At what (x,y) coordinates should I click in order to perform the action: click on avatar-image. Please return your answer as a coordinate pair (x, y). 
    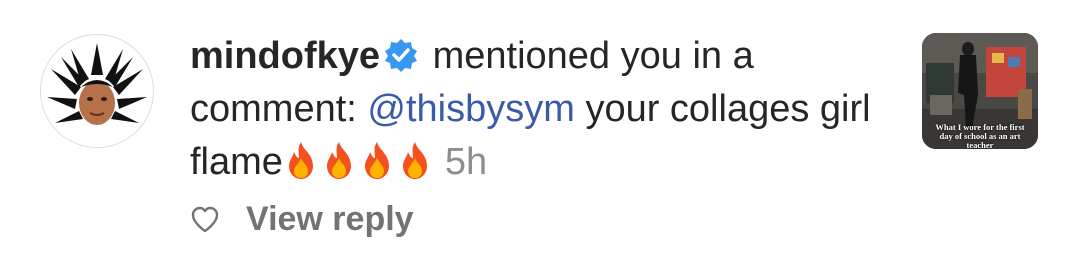
    Looking at the image, I should click on (97, 91).